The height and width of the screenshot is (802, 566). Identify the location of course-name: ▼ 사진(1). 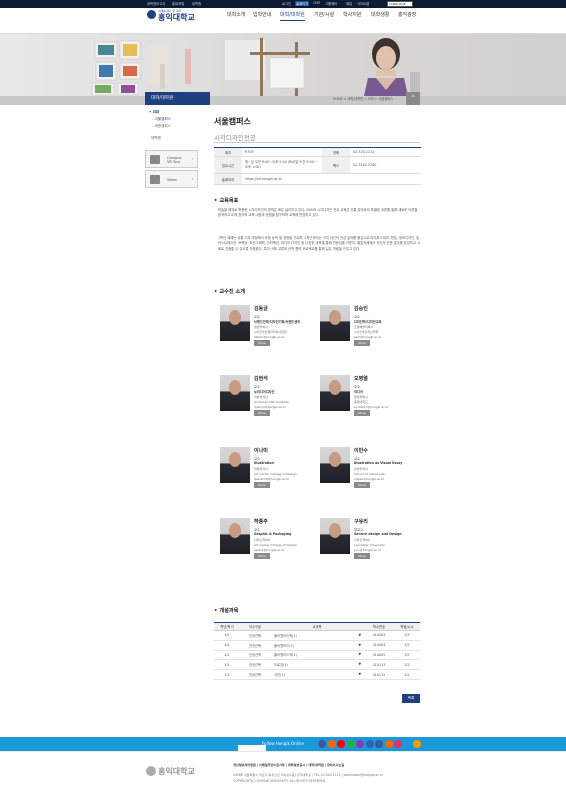
(317, 674).